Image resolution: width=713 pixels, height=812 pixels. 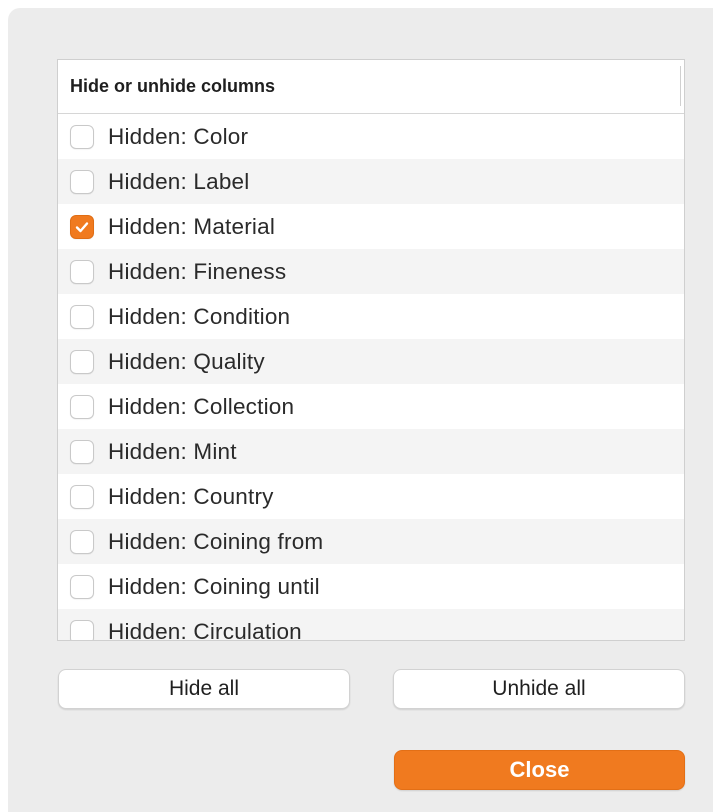 What do you see at coordinates (192, 226) in the screenshot?
I see `row-label: Hidden: Material` at bounding box center [192, 226].